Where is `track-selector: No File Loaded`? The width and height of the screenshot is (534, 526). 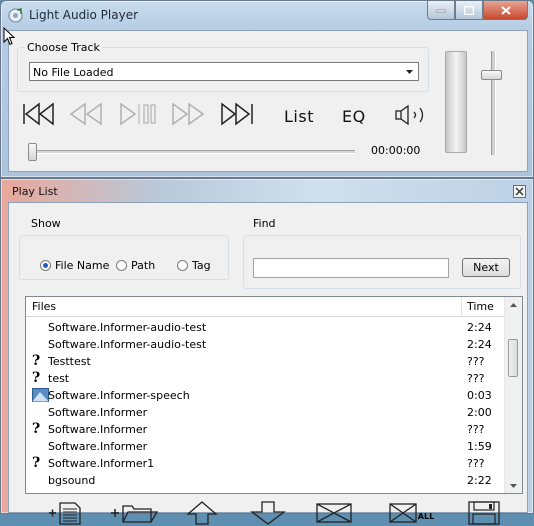
track-selector: No File Loaded is located at coordinates (224, 71).